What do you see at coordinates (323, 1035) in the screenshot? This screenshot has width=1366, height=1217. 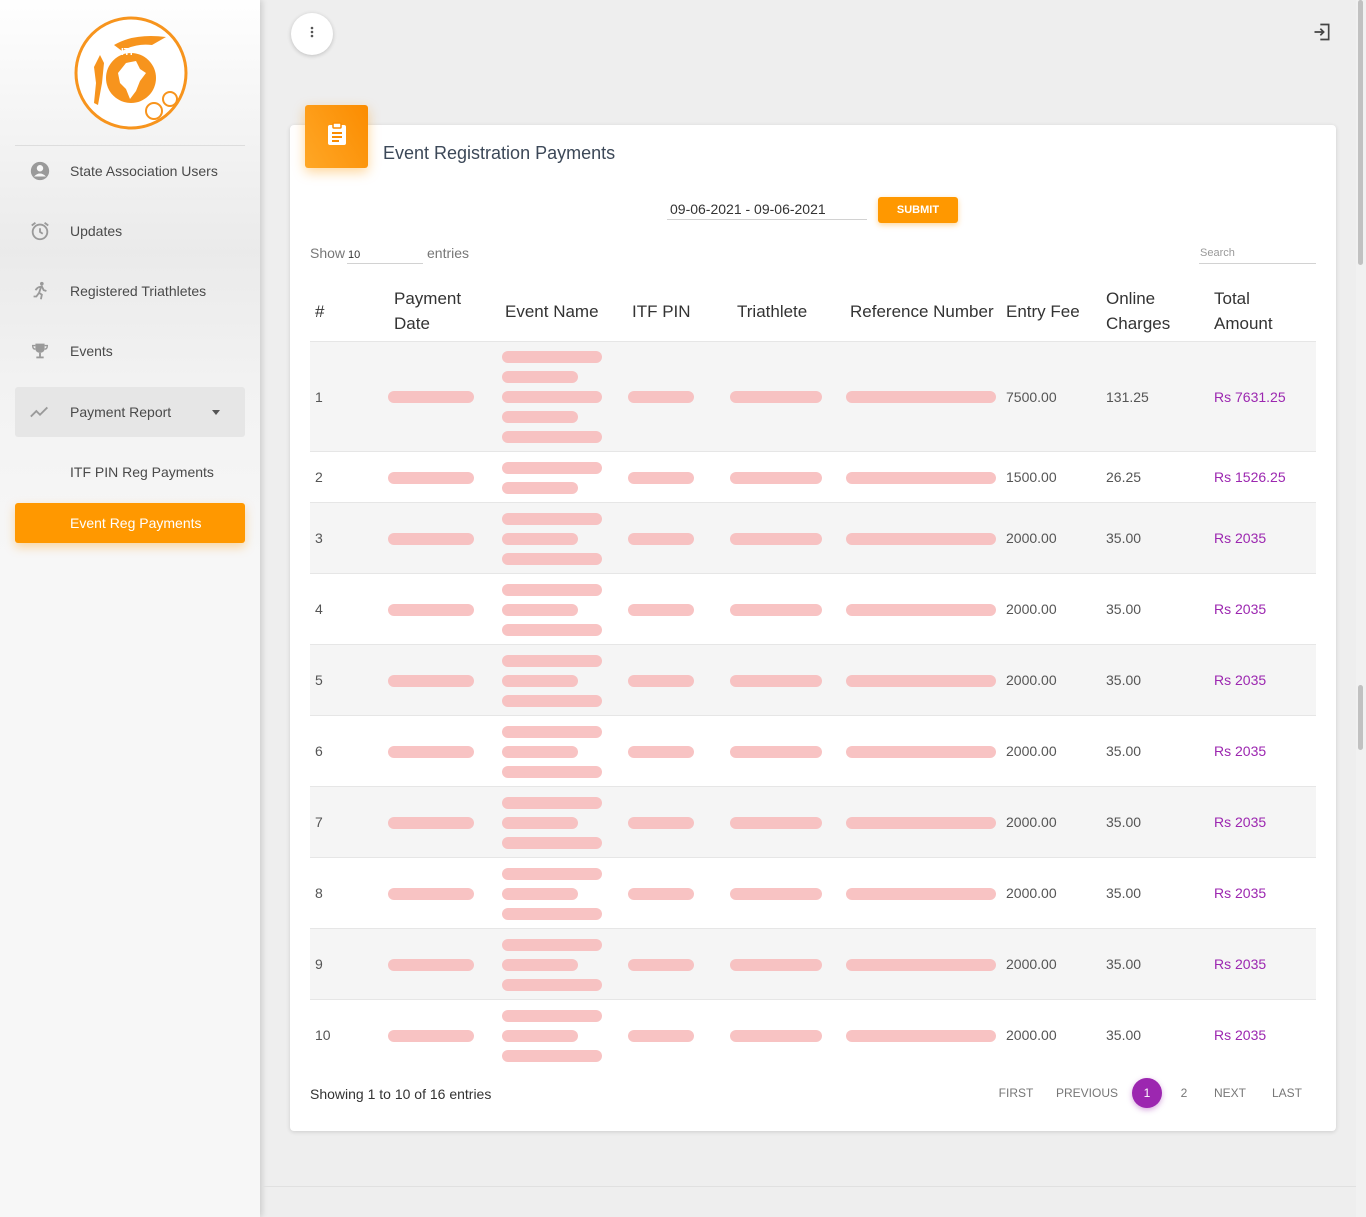 I see `cell-num: 10` at bounding box center [323, 1035].